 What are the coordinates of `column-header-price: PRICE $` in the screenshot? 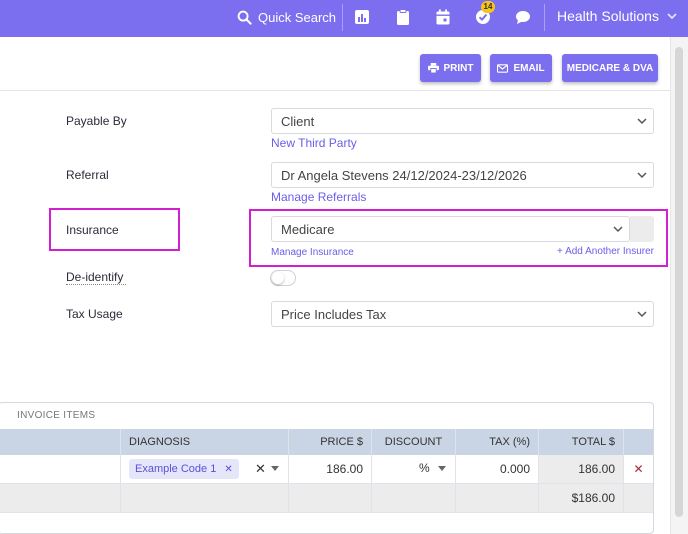 It's located at (330, 442).